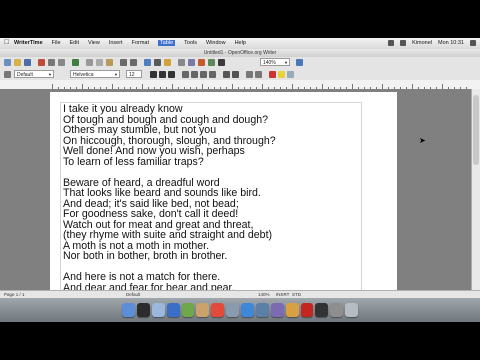  Describe the element at coordinates (74, 43) in the screenshot. I see `menu-edit: Edit` at that location.